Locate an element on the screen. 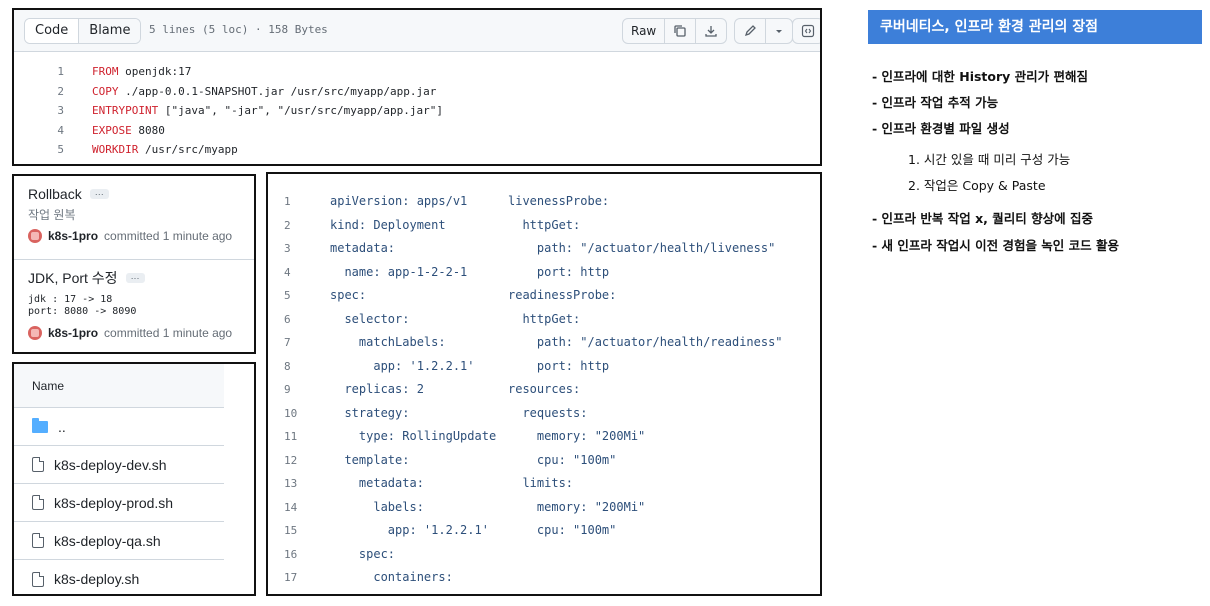 The image size is (1210, 606). yaml-line: cpu: "100m" is located at coordinates (562, 530).